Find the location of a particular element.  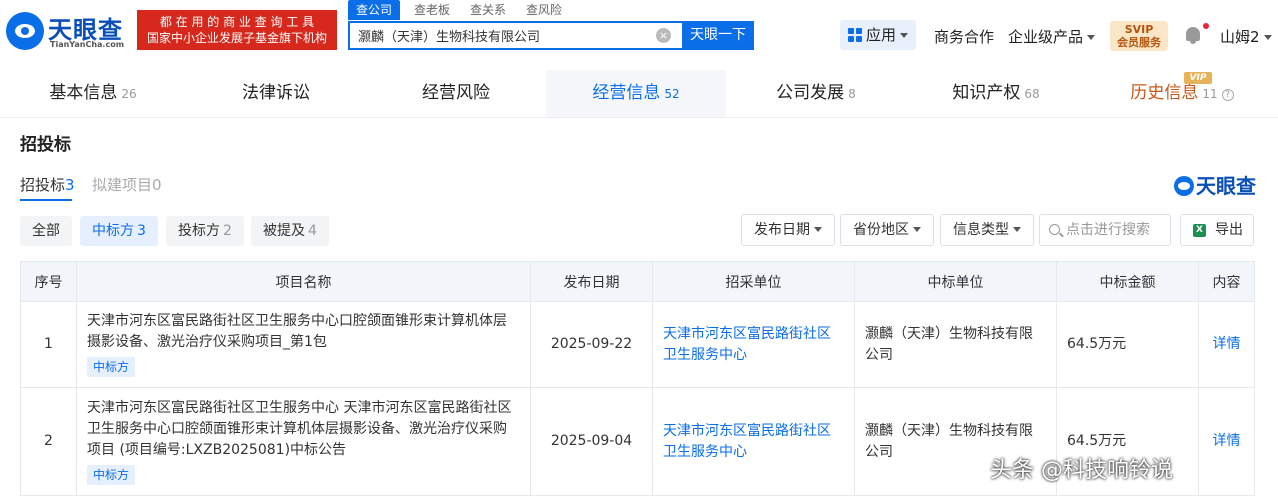

tab-label: 经营信息 is located at coordinates (626, 93).